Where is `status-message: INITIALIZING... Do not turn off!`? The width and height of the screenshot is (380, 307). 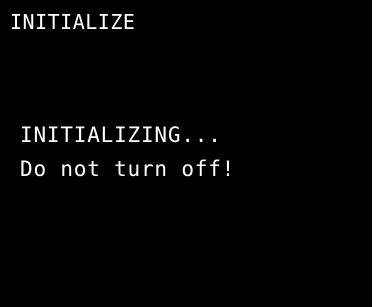 status-message: INITIALIZING... Do not turn off! is located at coordinates (127, 152).